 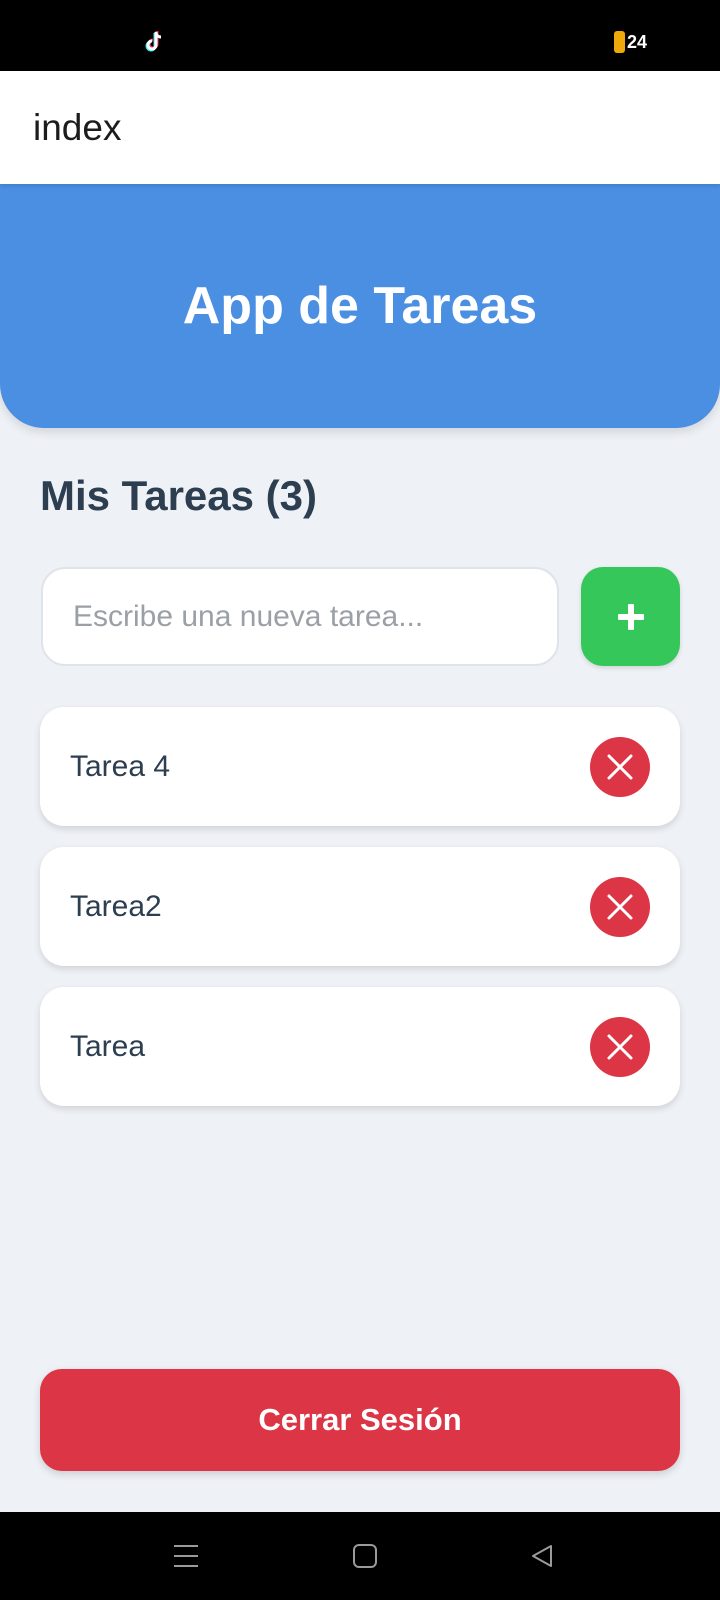 I want to click on add-task-button, so click(x=630, y=616).